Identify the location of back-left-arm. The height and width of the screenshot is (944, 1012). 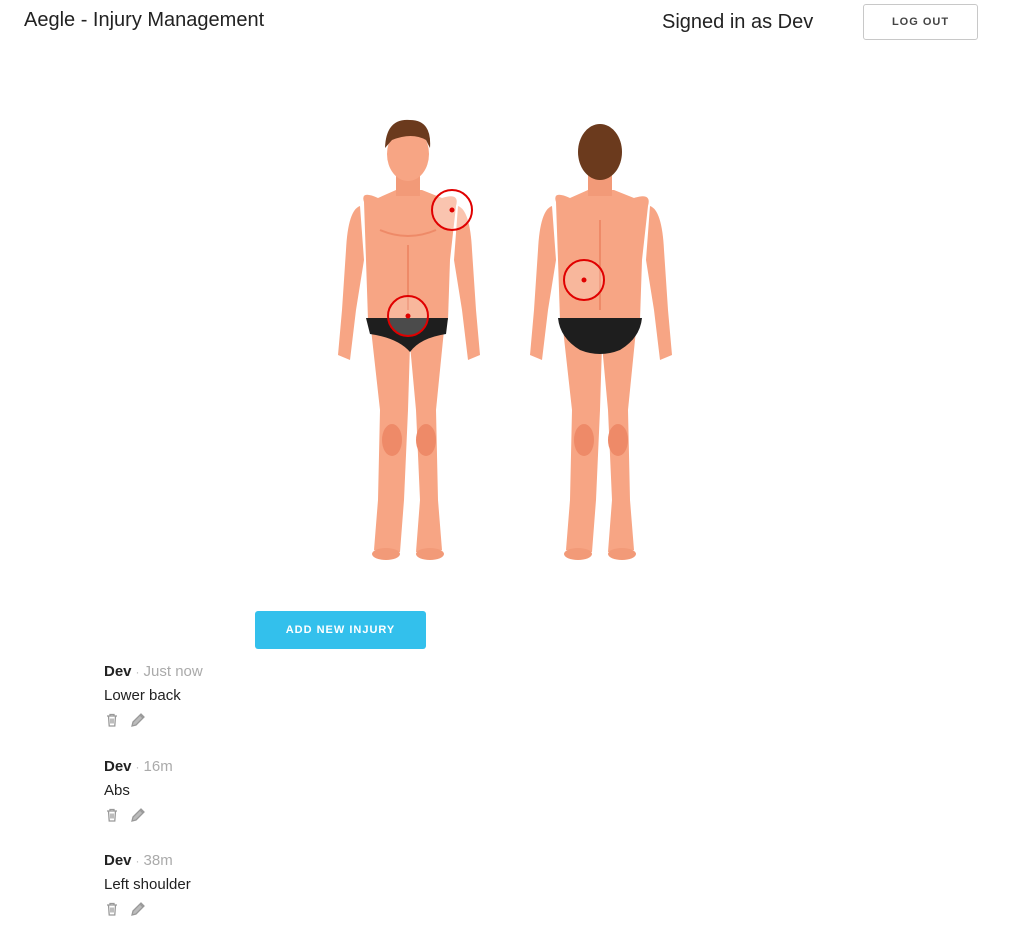
(543, 283).